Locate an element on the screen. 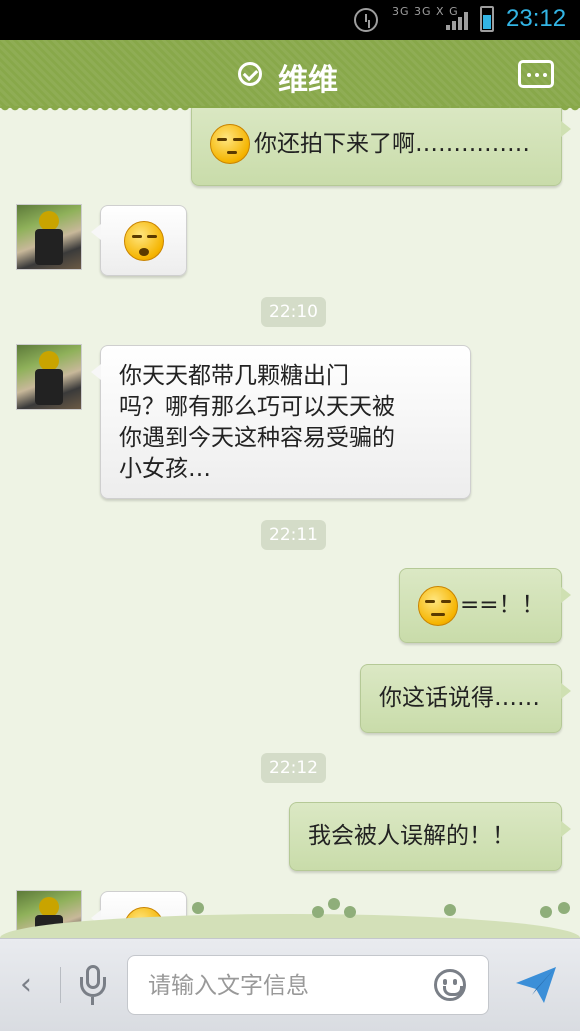 This screenshot has width=580, height=1031. message-bubble-outgoing: ==！！ is located at coordinates (485, 605).